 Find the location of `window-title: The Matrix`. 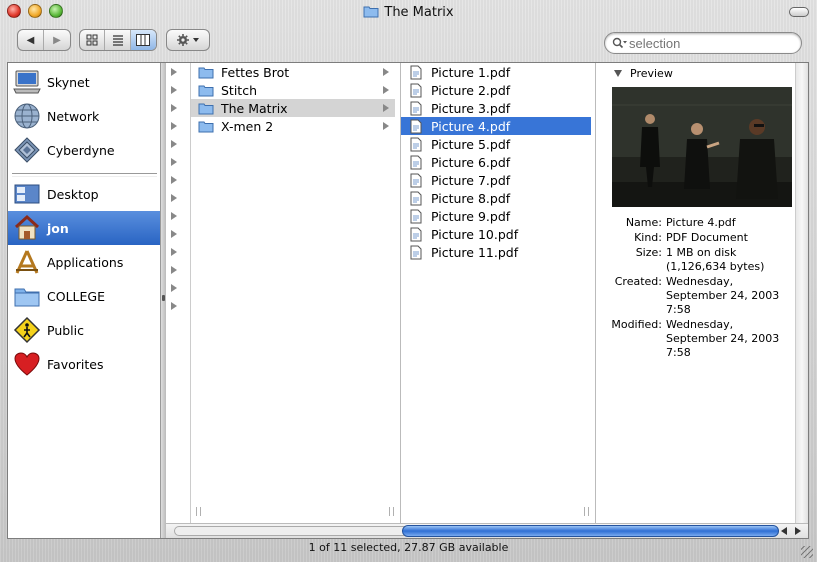

window-title: The Matrix is located at coordinates (408, 13).